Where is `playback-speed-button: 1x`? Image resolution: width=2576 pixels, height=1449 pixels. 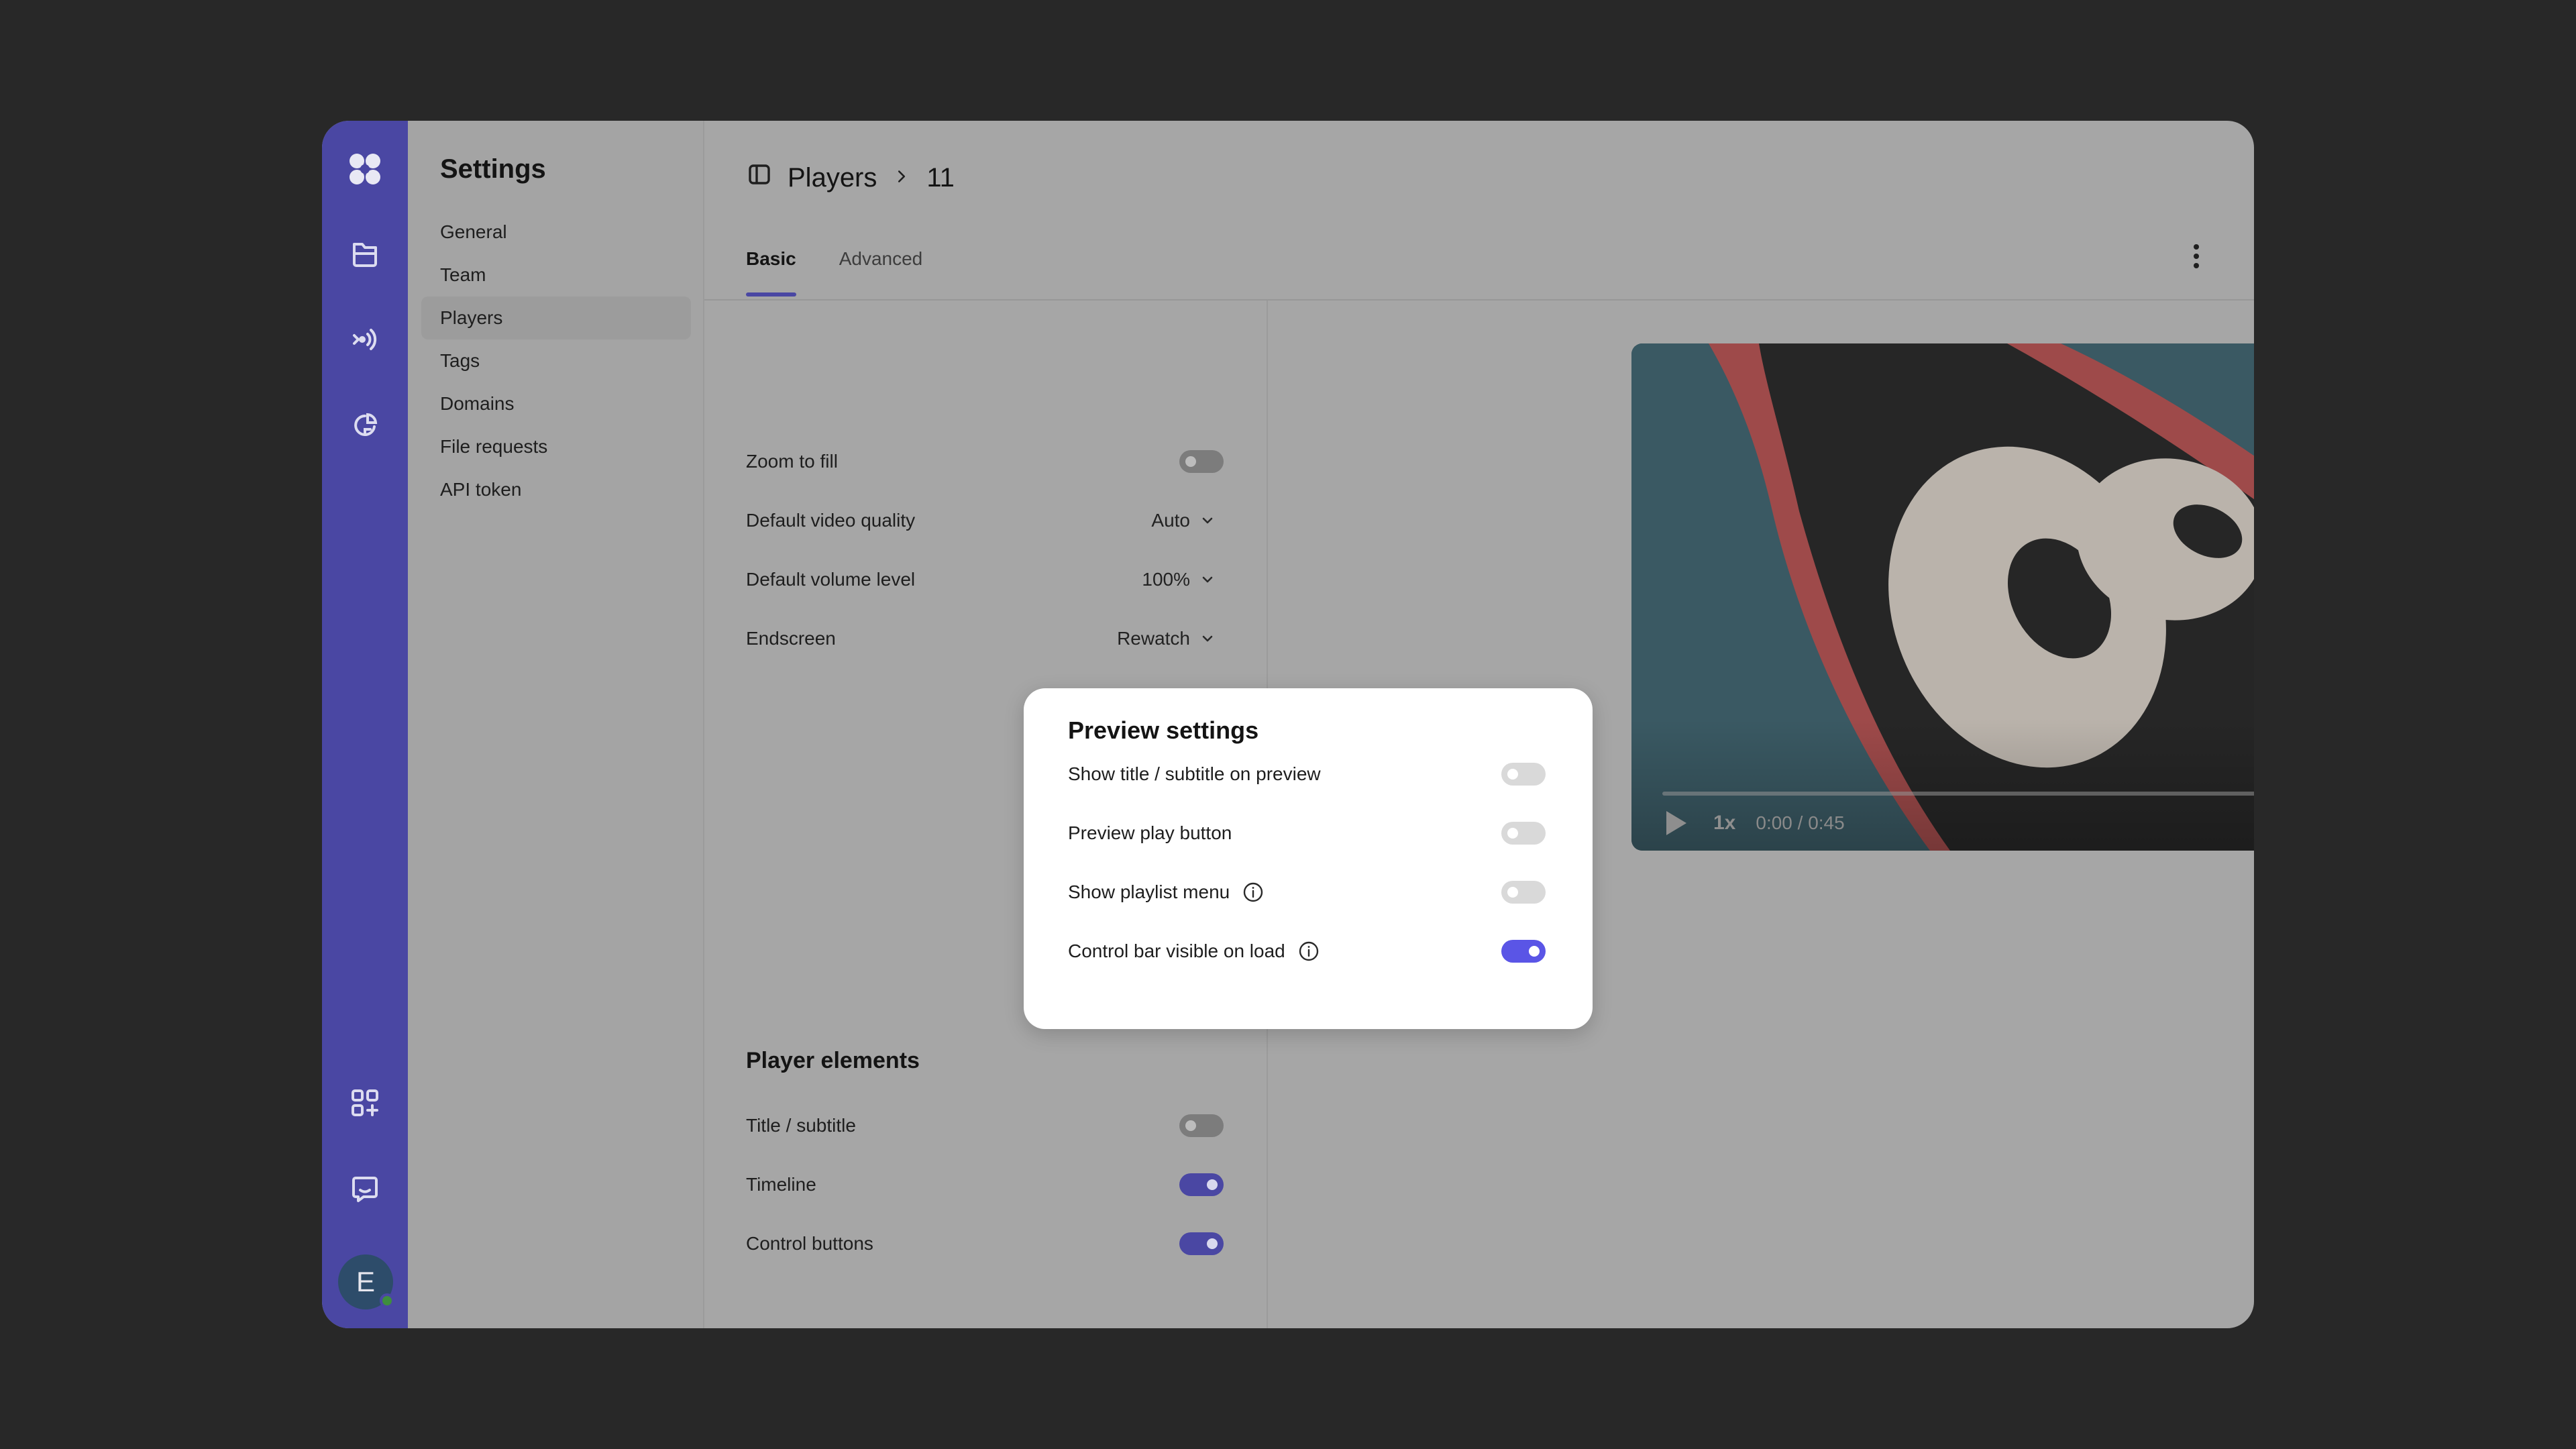
playback-speed-button: 1x is located at coordinates (1724, 823).